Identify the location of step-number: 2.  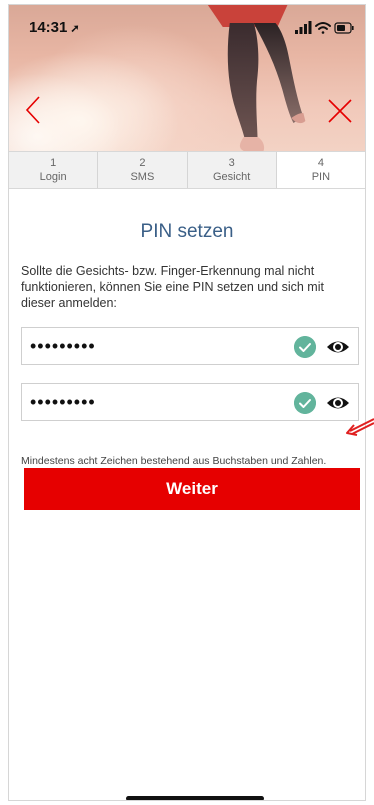
(142, 163).